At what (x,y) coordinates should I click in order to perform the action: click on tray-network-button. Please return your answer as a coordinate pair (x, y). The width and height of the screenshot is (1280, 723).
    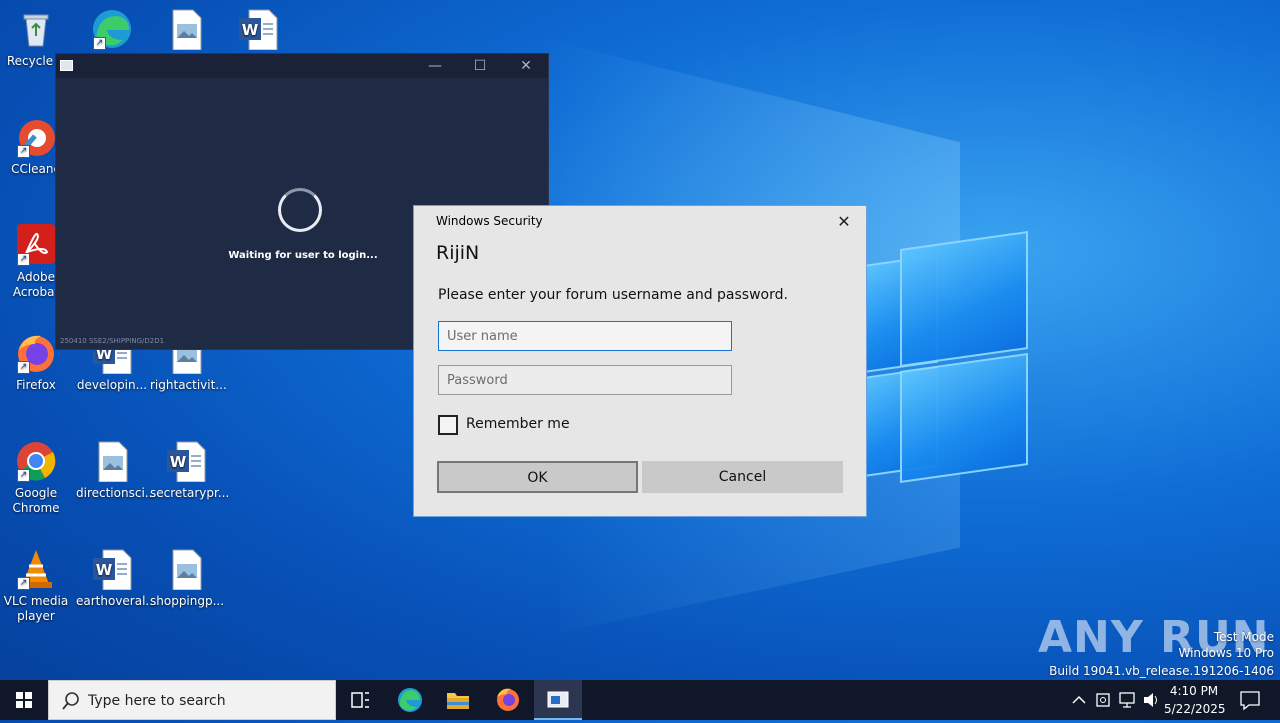
    Looking at the image, I should click on (1127, 700).